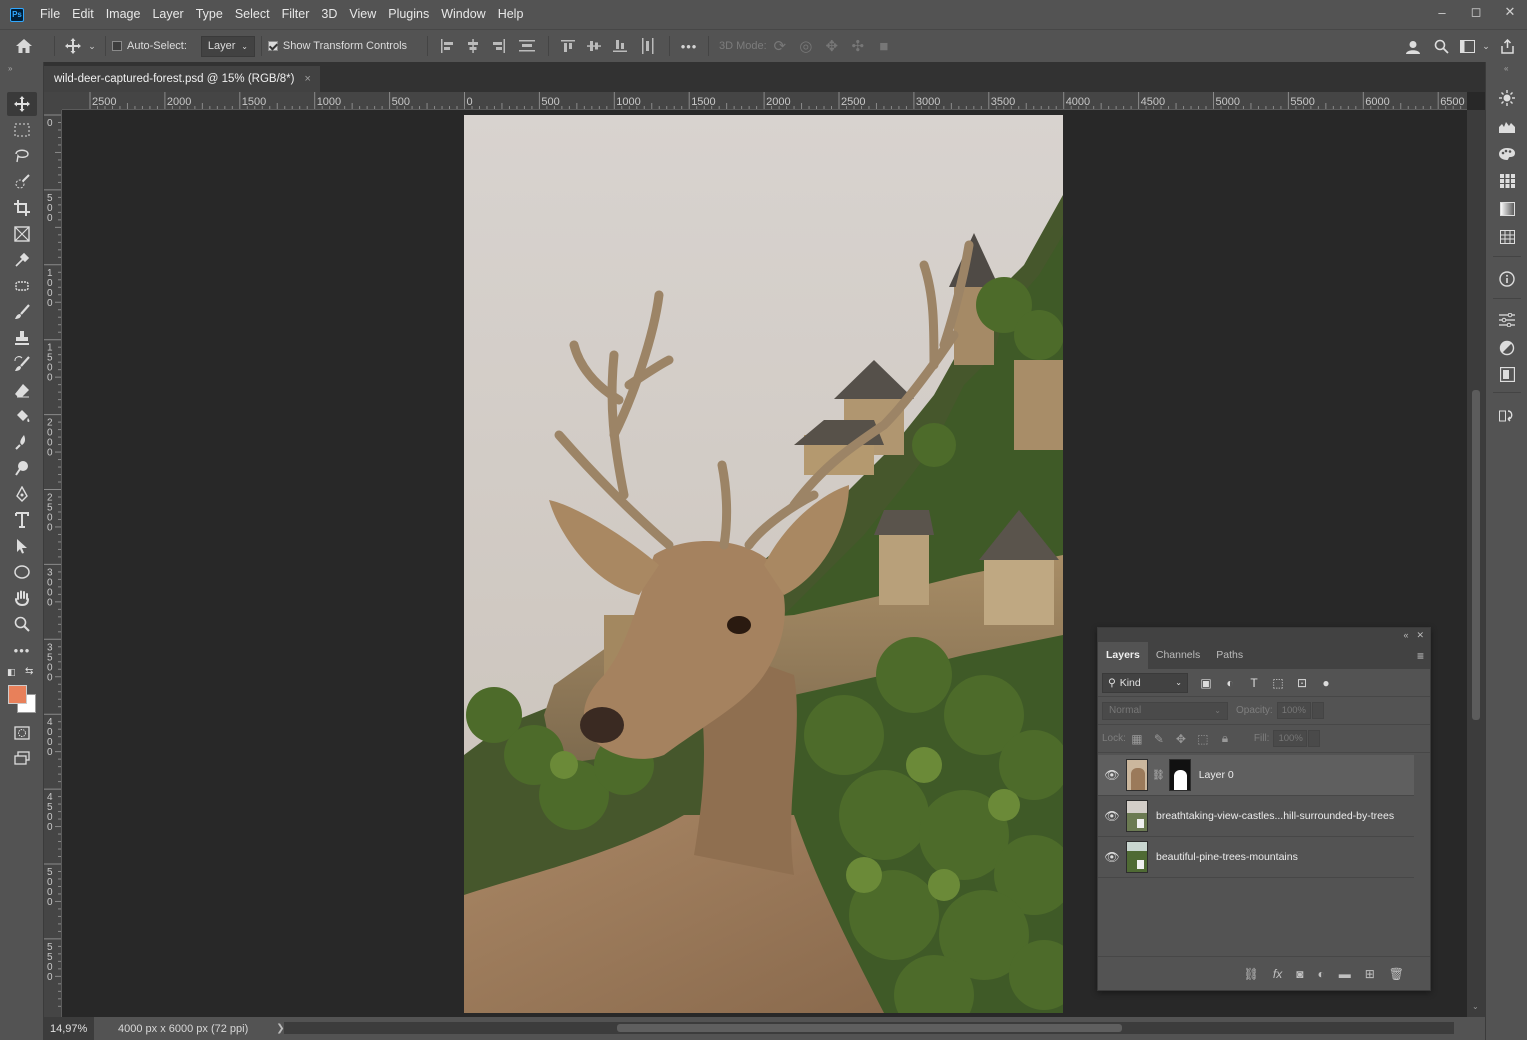 The width and height of the screenshot is (1527, 1040). I want to click on hand-icon, so click(22, 598).